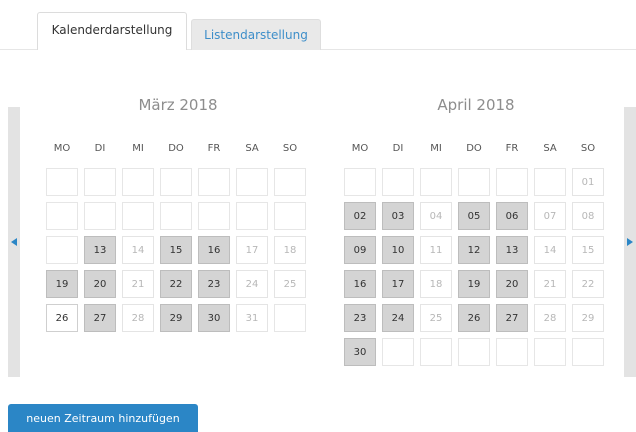 This screenshot has height=432, width=636. I want to click on day-cell: 02, so click(360, 216).